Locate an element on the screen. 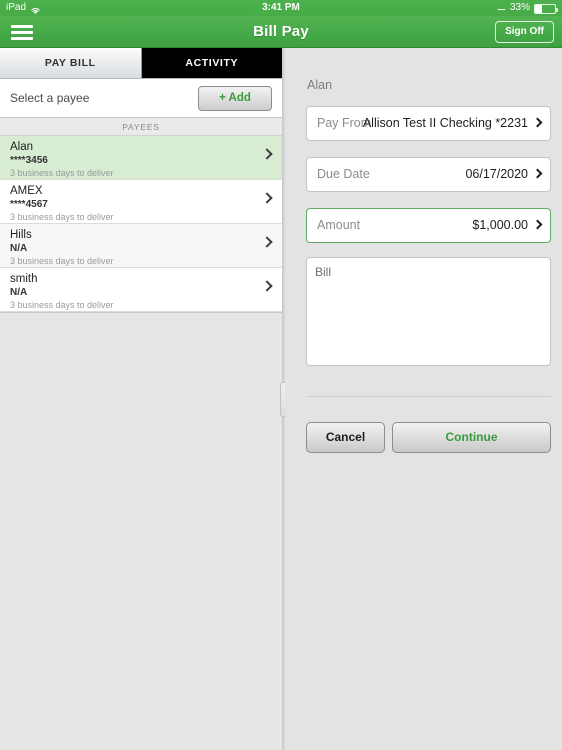  tab-activity: ACTIVITY is located at coordinates (211, 63).